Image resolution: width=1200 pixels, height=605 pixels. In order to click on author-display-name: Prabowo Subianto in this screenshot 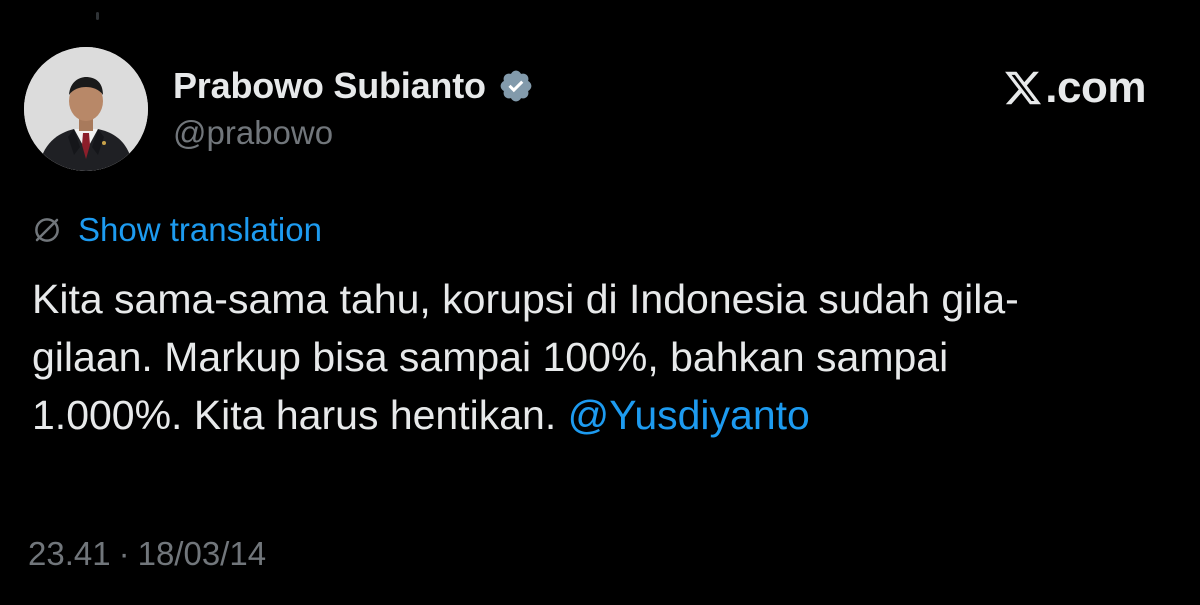, I will do `click(329, 86)`.